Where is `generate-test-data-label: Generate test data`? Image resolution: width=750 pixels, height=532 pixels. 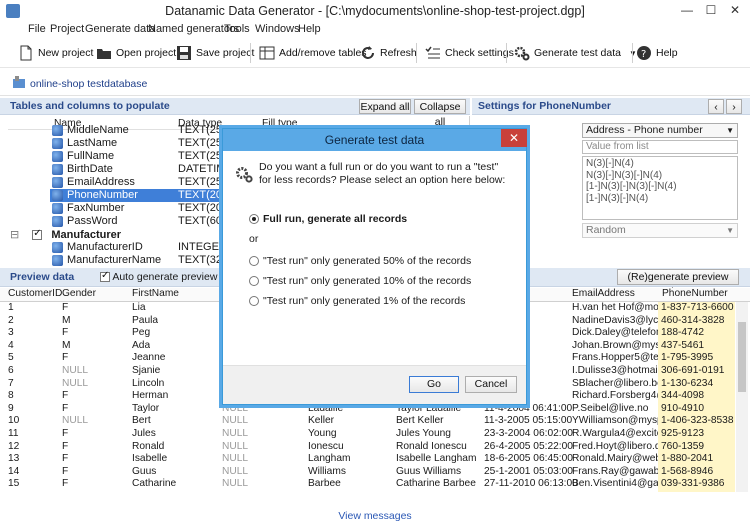 generate-test-data-label: Generate test data is located at coordinates (577, 53).